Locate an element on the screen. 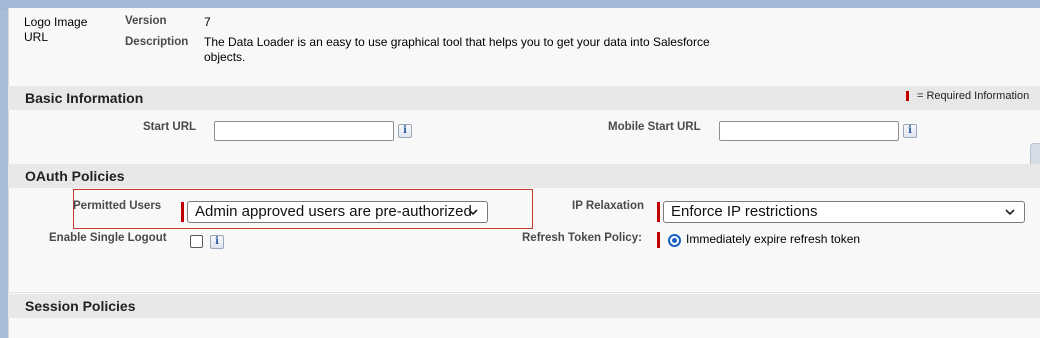 The image size is (1040, 338). version-value: 7 is located at coordinates (207, 22).